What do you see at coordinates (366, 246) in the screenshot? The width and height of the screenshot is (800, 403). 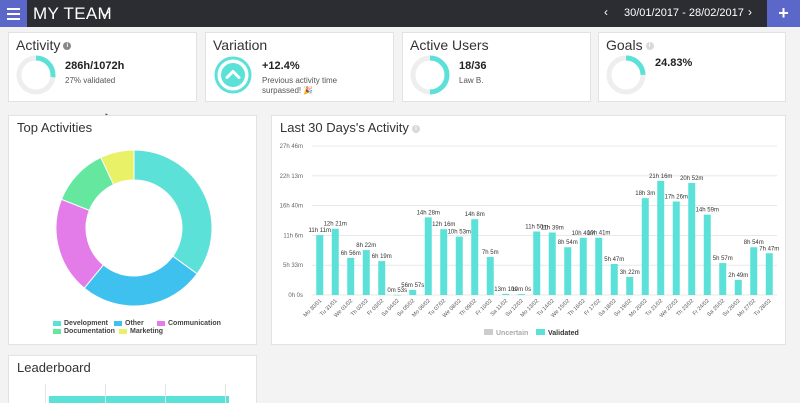 I see `bar-value-label: 8h 22m` at bounding box center [366, 246].